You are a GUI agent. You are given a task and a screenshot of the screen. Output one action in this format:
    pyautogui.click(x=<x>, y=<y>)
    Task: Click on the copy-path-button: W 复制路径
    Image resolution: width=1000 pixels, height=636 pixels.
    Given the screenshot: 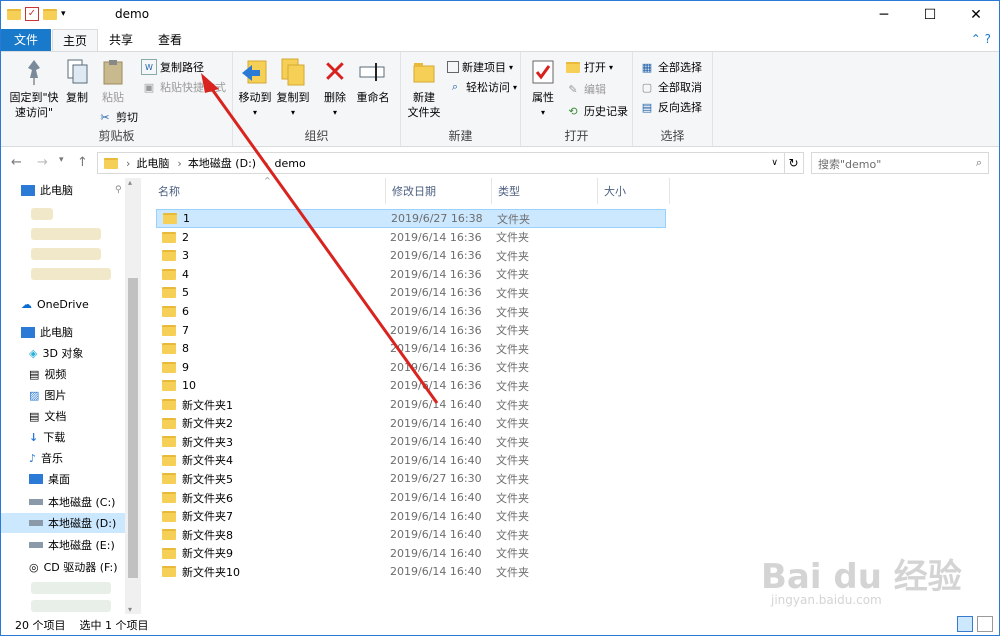 What is the action you would take?
    pyautogui.click(x=172, y=67)
    